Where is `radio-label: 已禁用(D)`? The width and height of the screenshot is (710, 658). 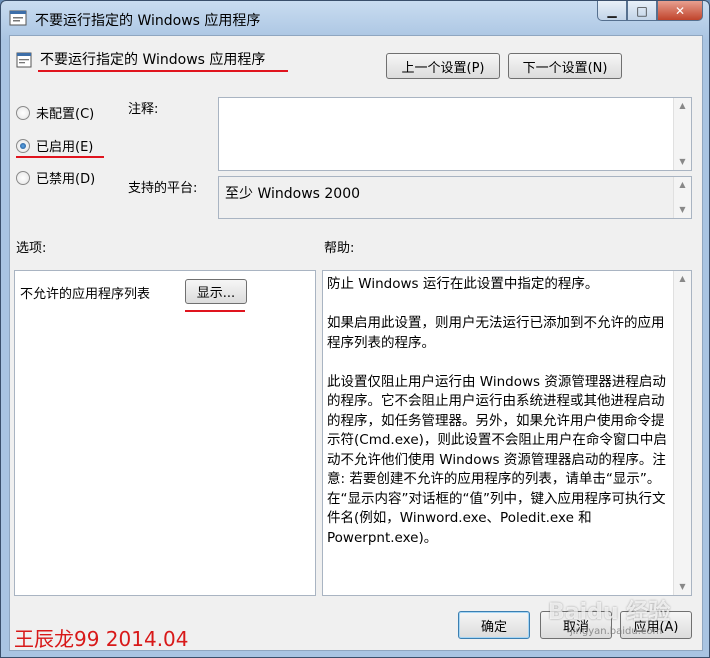 radio-label: 已禁用(D) is located at coordinates (66, 179).